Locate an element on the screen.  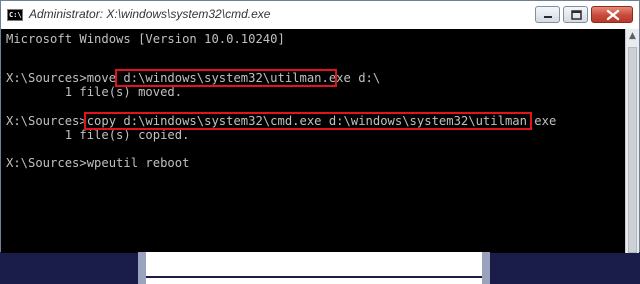
caption-buttons is located at coordinates (584, 15).